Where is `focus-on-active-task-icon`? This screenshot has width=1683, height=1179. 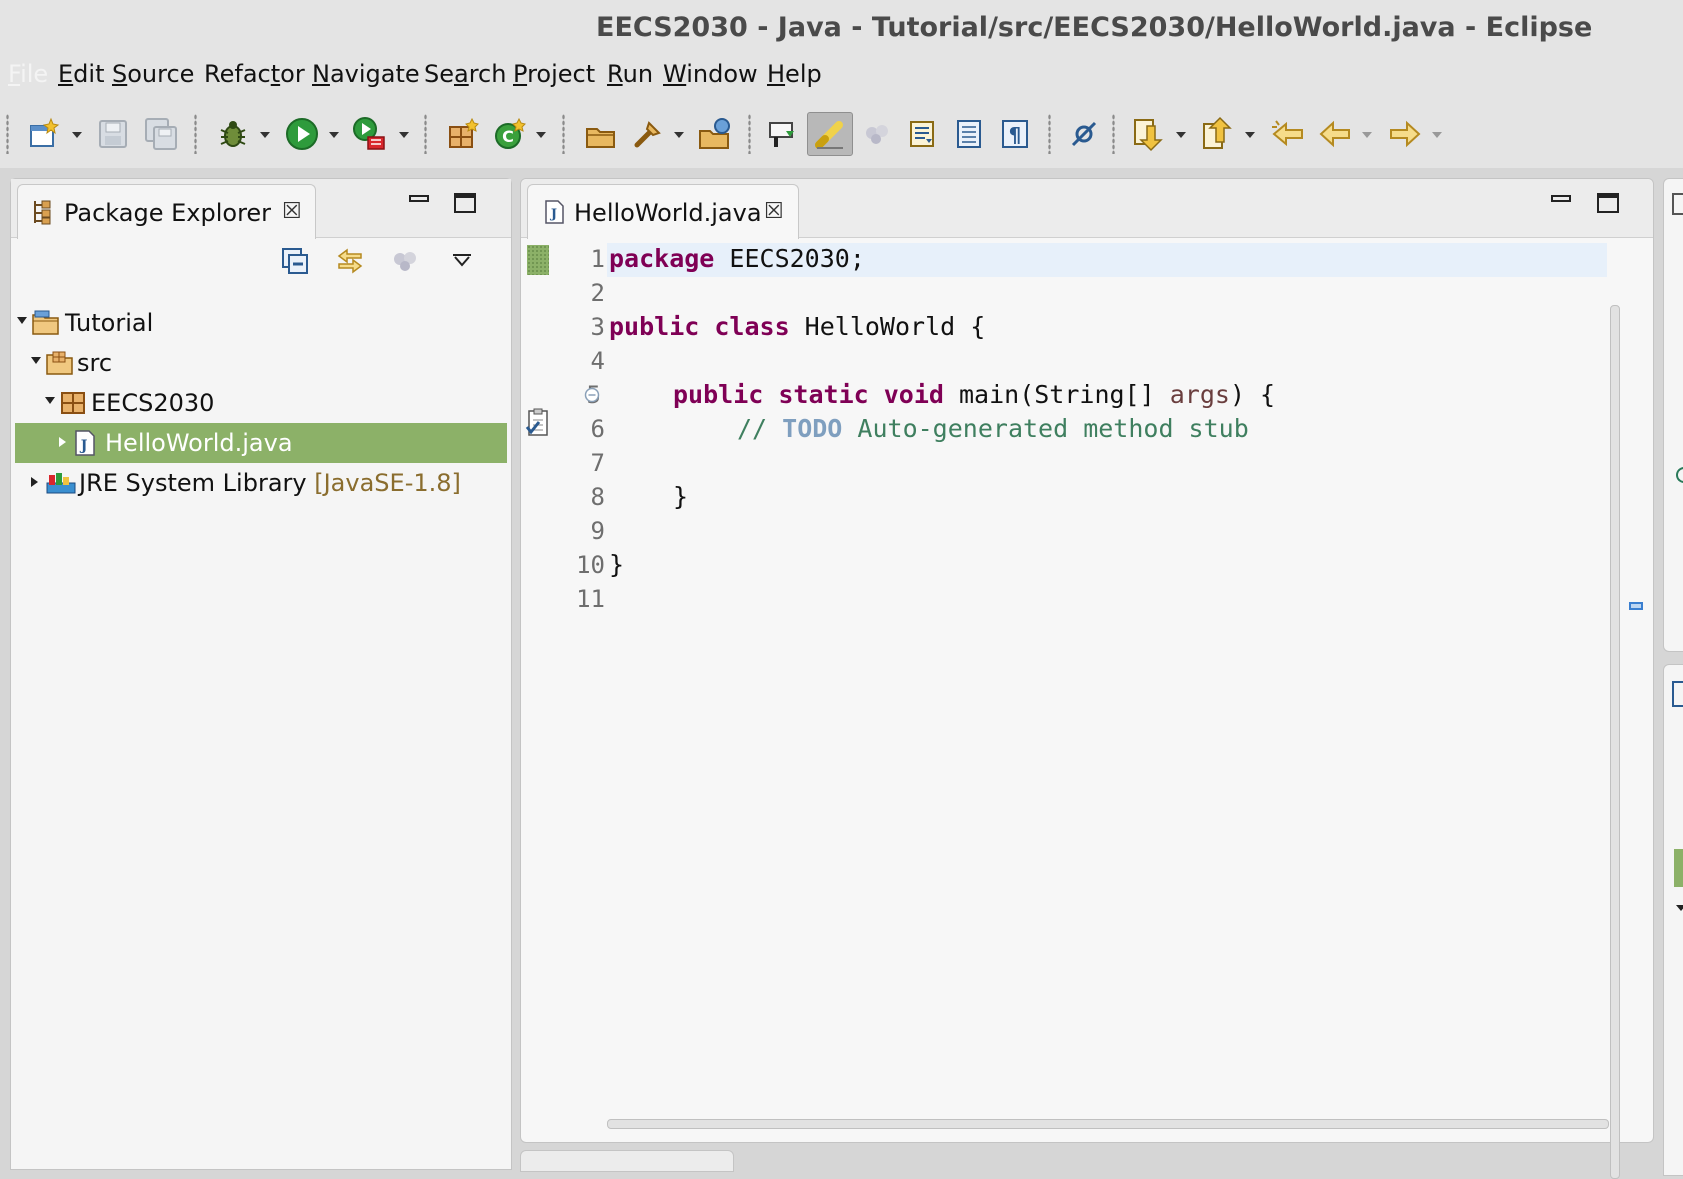
focus-on-active-task-icon is located at coordinates (405, 263).